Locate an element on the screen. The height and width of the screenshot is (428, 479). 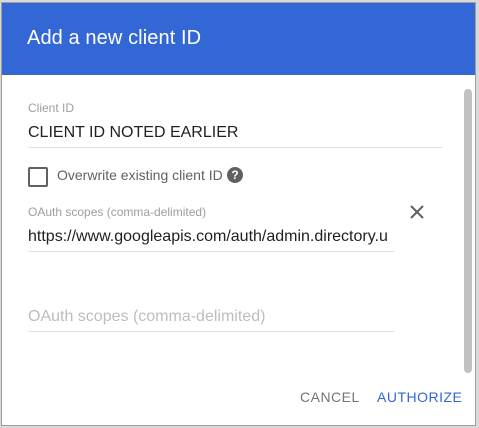
help-icon: ? is located at coordinates (235, 175).